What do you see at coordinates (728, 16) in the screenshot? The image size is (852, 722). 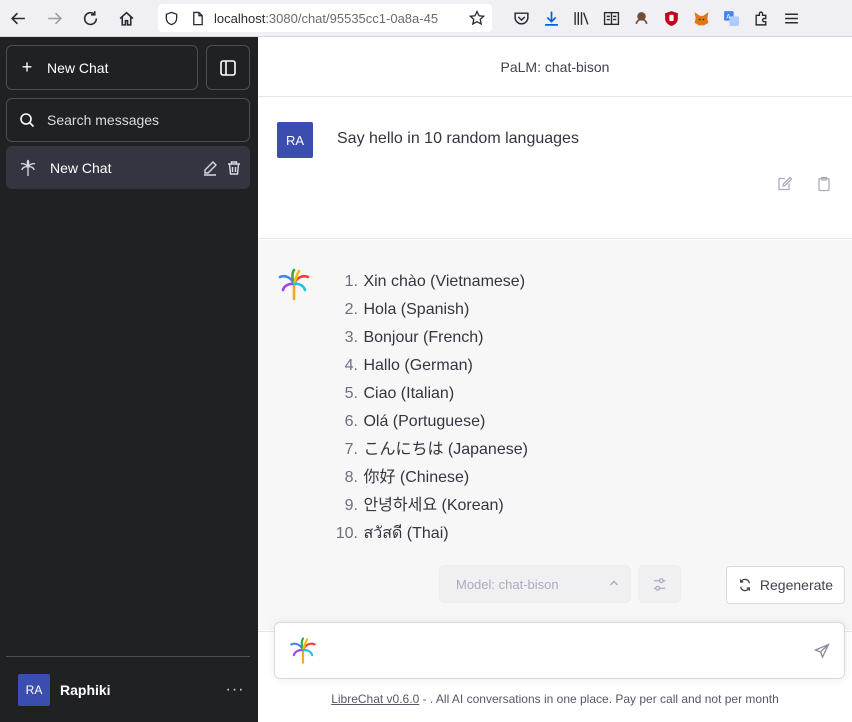 I see `svg-text: A` at bounding box center [728, 16].